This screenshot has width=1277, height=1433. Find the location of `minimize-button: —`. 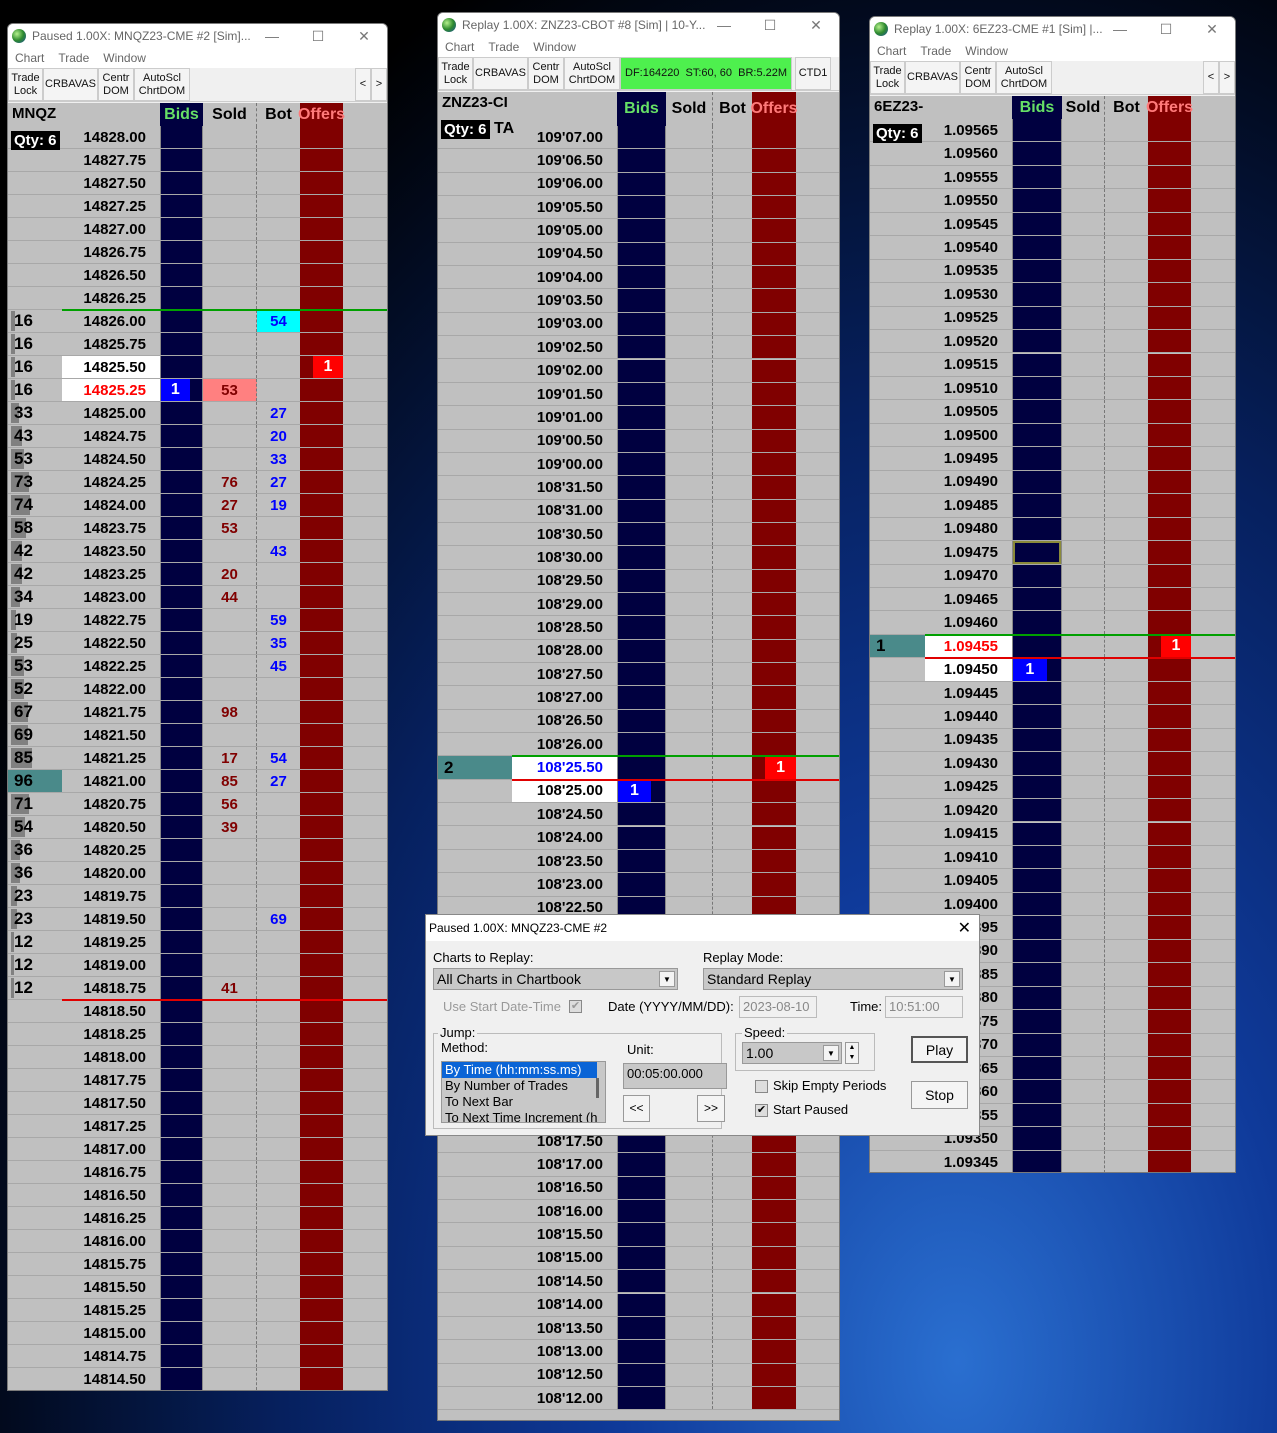

minimize-button: — is located at coordinates (272, 36).